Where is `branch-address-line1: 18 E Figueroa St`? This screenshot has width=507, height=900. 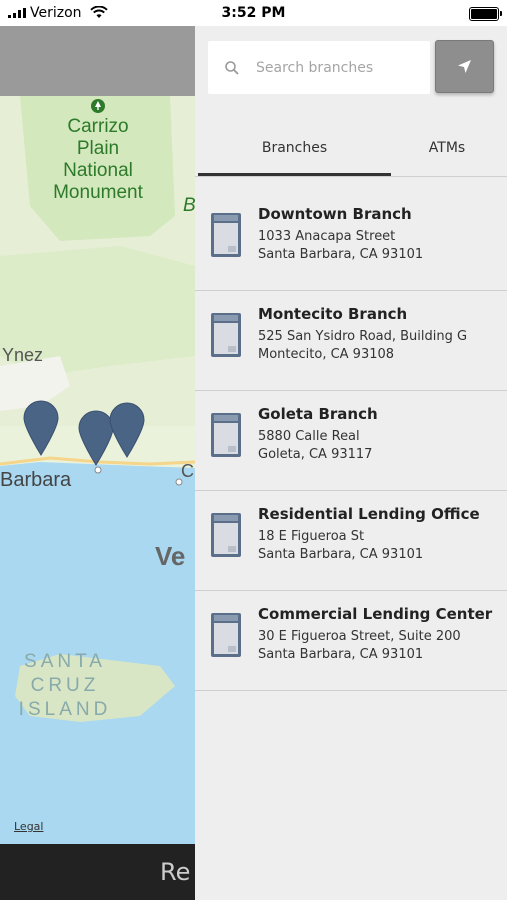 branch-address-line1: 18 E Figueroa St is located at coordinates (311, 536).